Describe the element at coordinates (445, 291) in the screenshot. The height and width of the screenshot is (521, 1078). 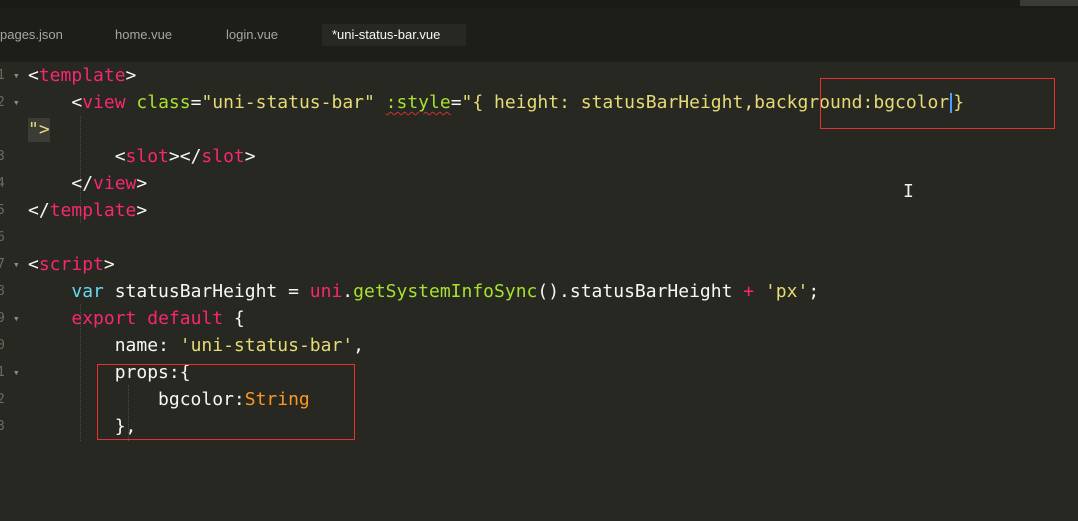
I see `function-name: getSystemInfoSync` at that location.